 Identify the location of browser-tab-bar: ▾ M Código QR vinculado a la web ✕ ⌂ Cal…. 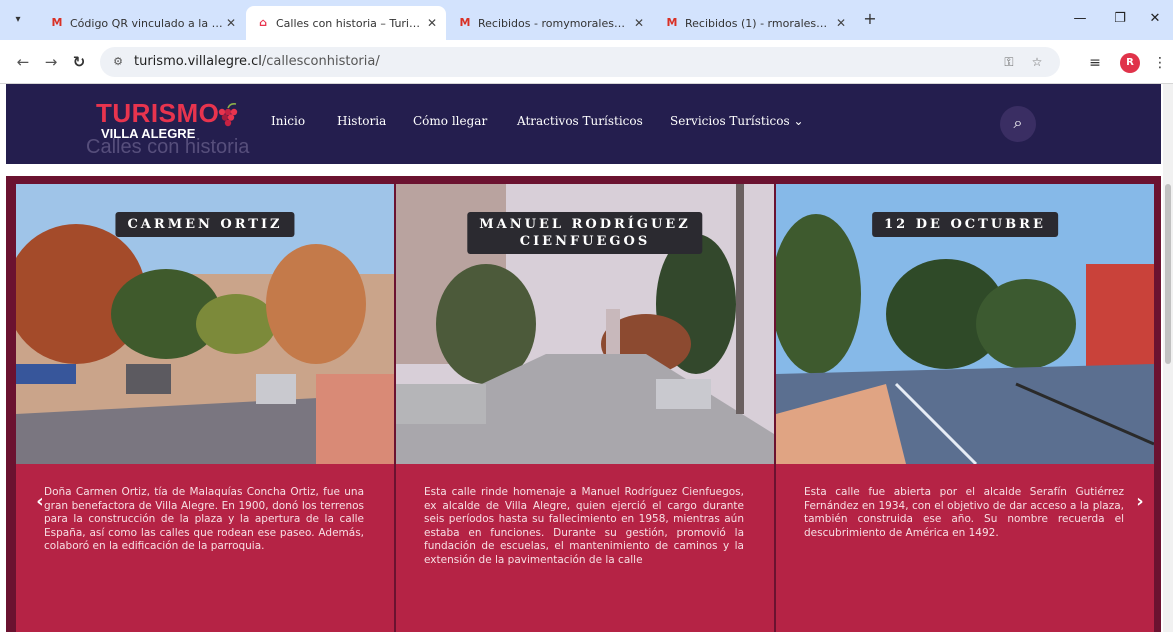
(586, 20).